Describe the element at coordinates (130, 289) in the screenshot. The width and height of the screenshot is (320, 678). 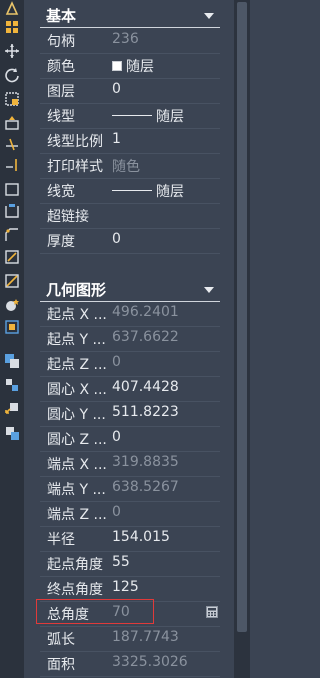
I see `section-geometry-header: 几何图形` at that location.